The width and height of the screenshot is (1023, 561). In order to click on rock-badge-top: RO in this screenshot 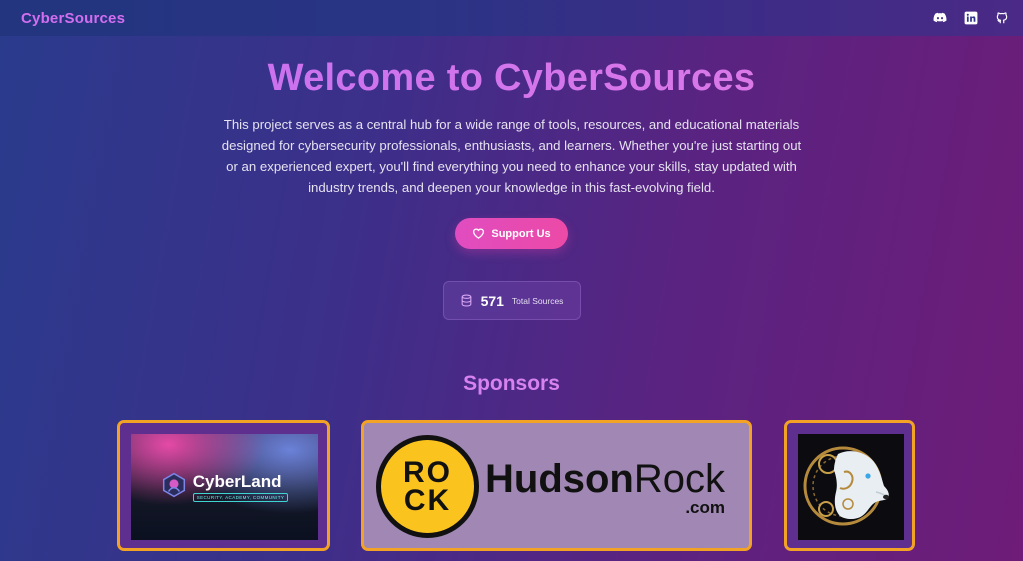, I will do `click(427, 472)`.